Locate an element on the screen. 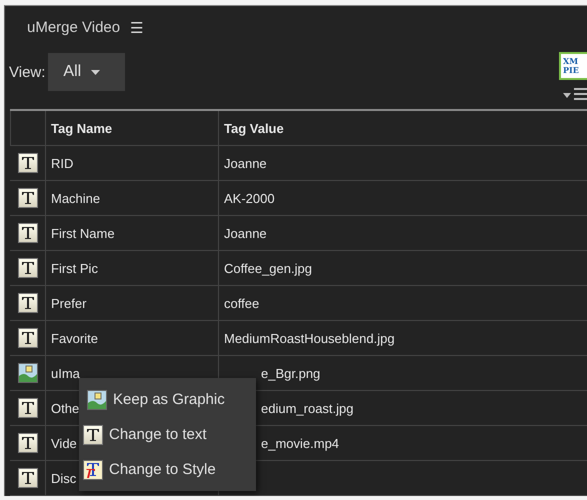  view-label: View: is located at coordinates (27, 72).